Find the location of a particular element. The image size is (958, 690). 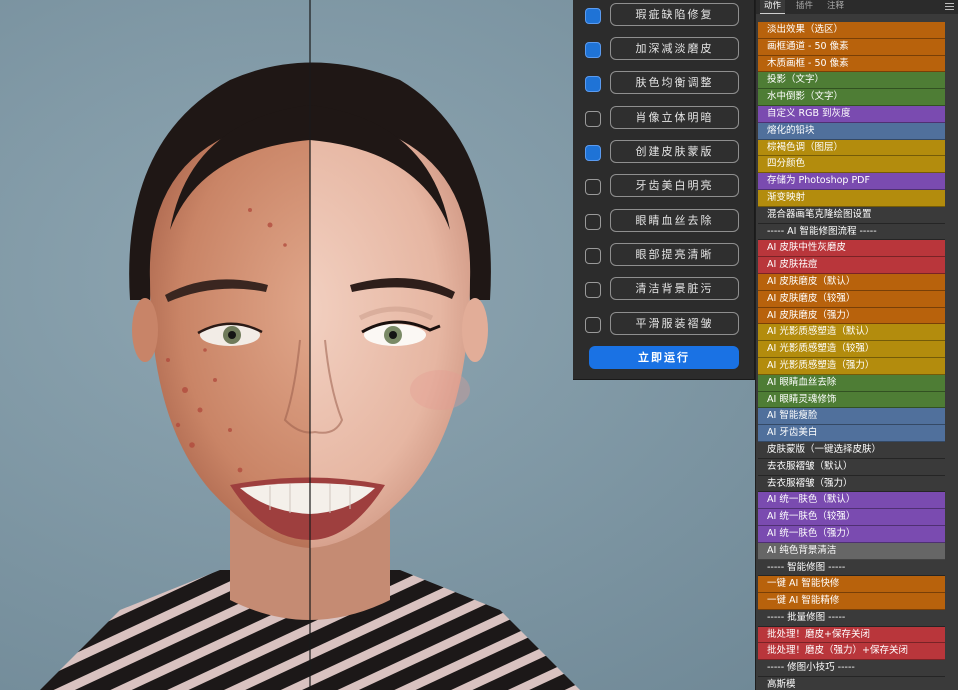

action-item: AI 统一肤色（较强） is located at coordinates (851, 517).